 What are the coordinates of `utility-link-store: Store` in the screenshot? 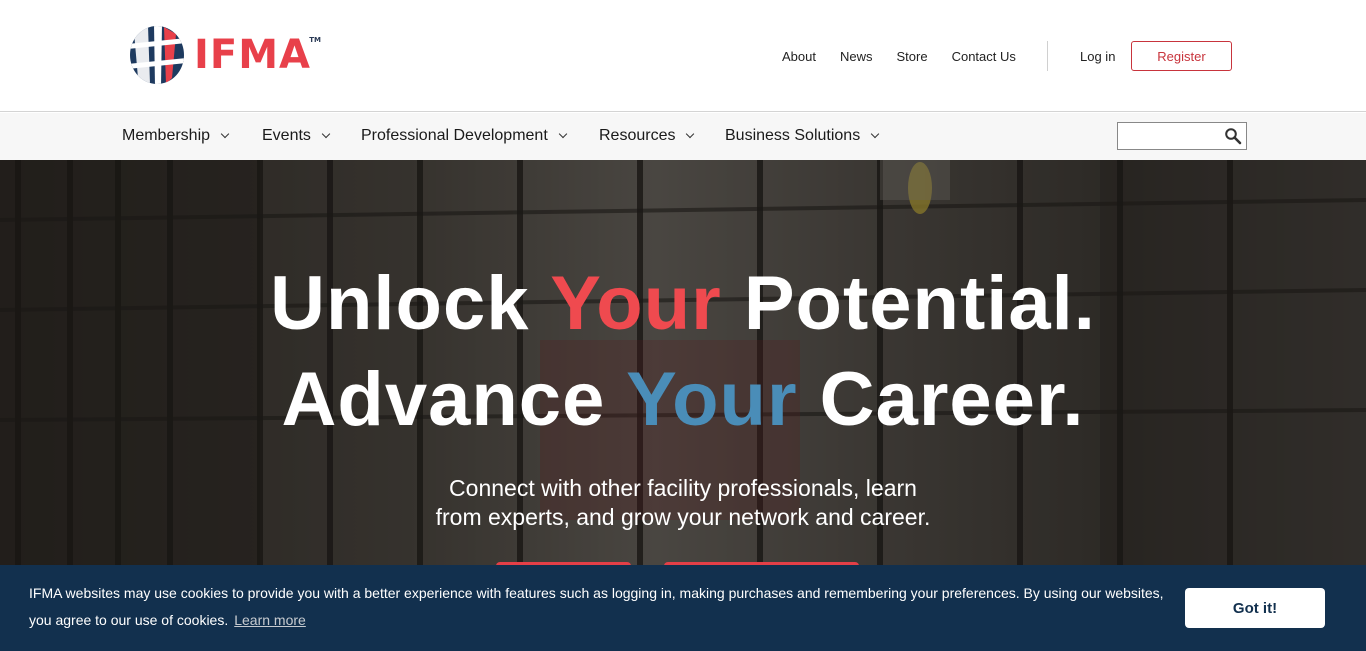 It's located at (912, 56).